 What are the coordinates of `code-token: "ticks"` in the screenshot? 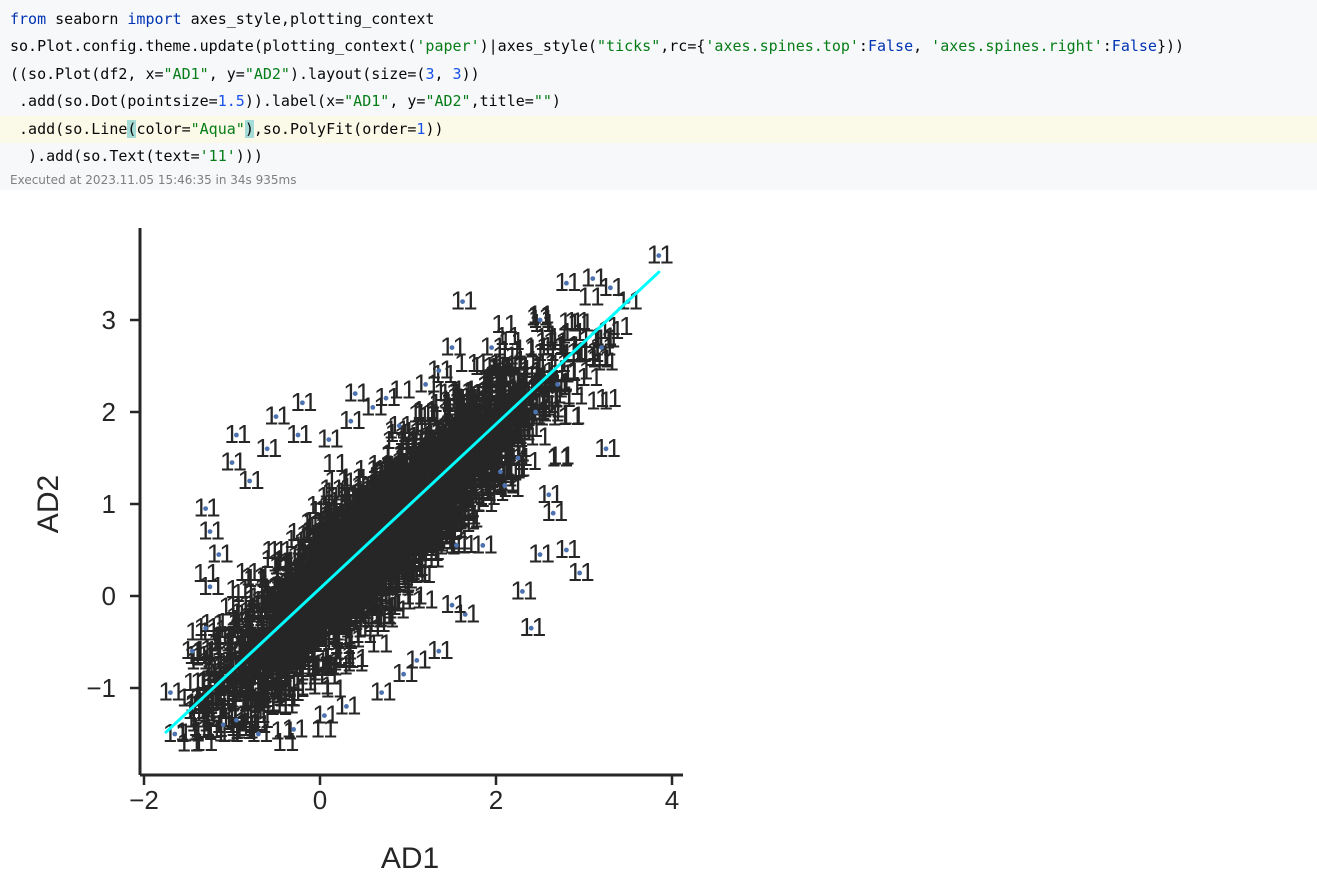 It's located at (628, 46).